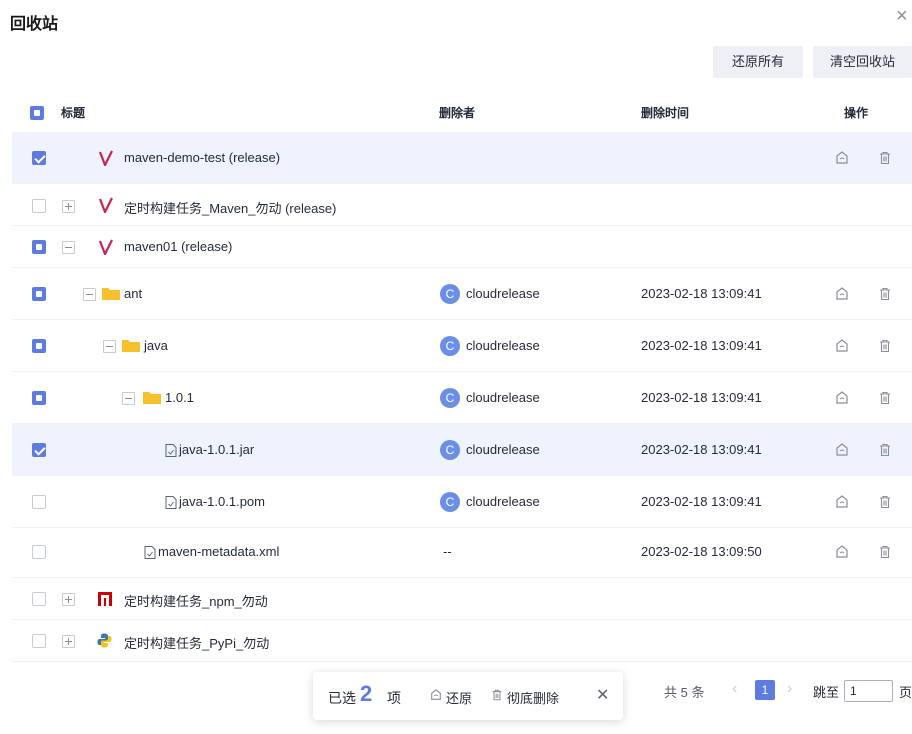 This screenshot has height=734, width=912. Describe the element at coordinates (701, 551) in the screenshot. I see `row-time: 2023-02-18 13:09:50` at that location.